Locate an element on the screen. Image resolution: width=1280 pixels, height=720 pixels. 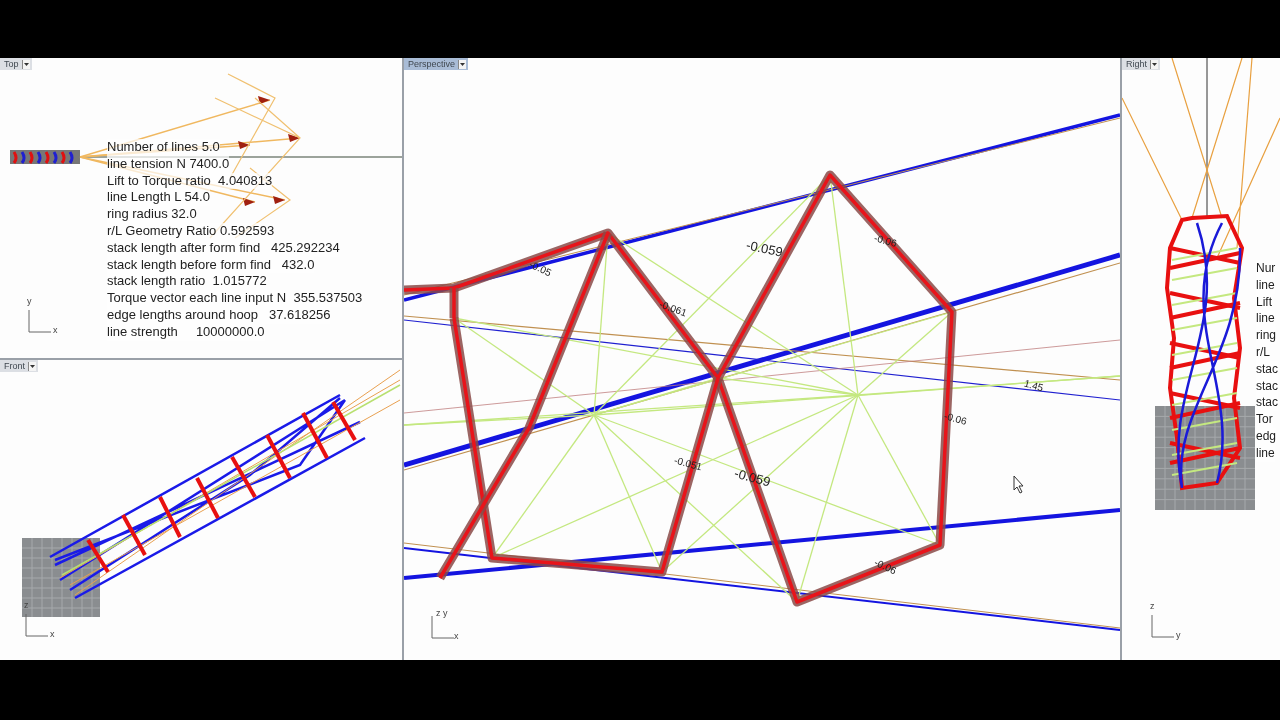
force-label: -0.061 is located at coordinates (673, 308).